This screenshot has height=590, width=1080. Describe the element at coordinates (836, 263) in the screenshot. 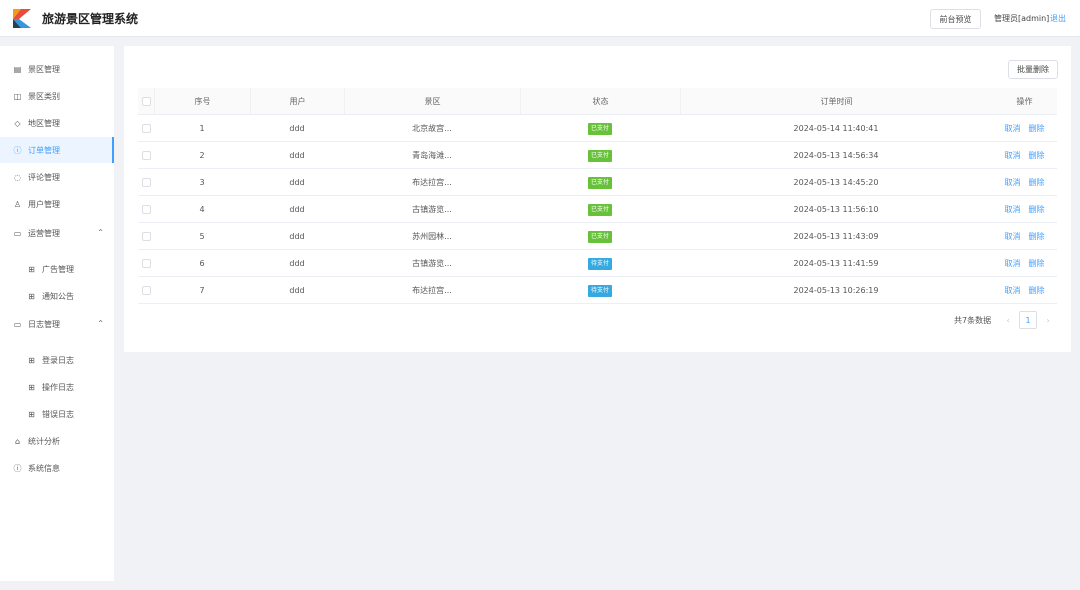

I see `row-time: 2024-05-13 11:41:59` at that location.